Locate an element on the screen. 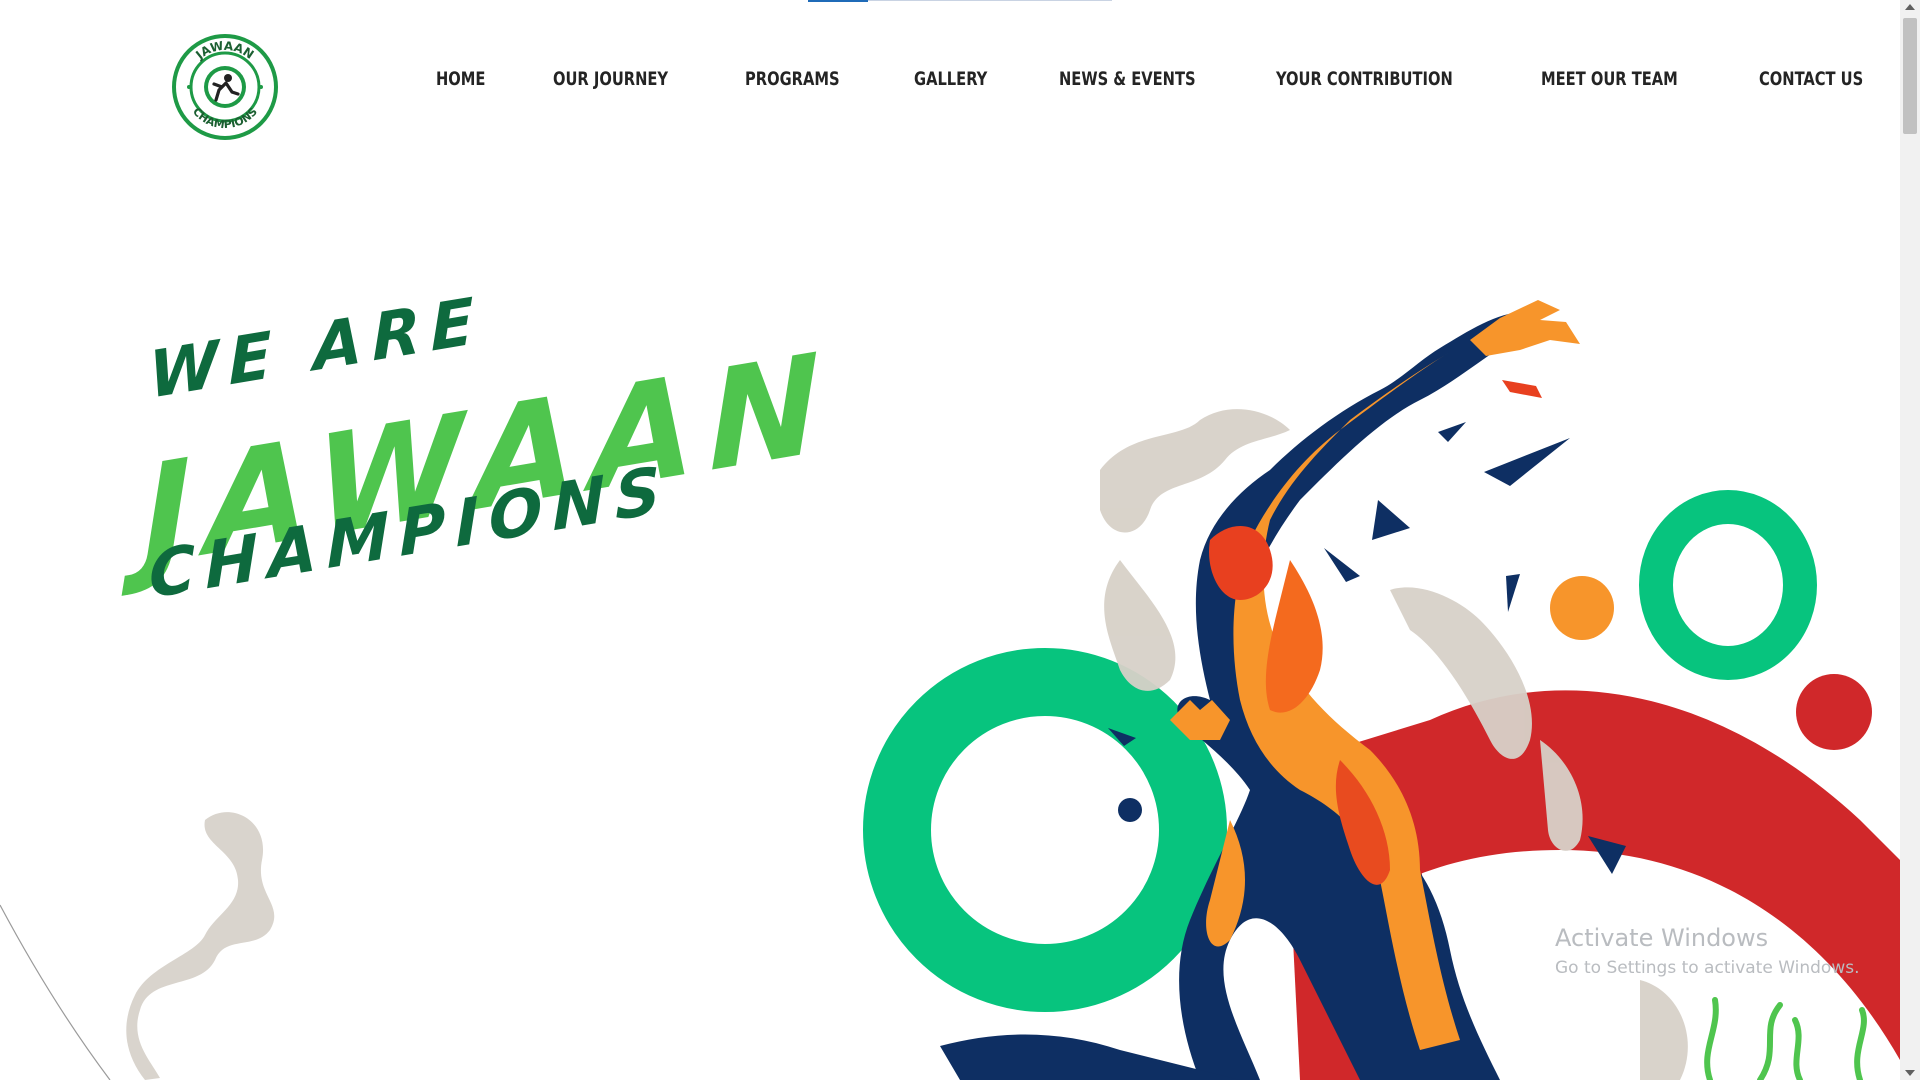  smoke-trail-left is located at coordinates (200, 946).